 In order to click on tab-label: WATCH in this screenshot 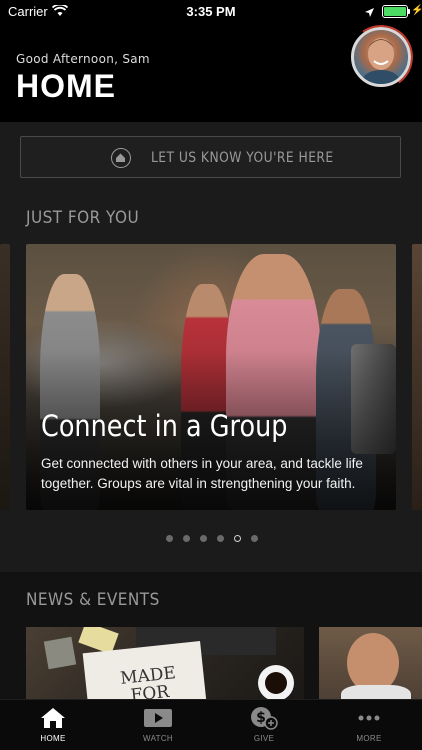, I will do `click(158, 738)`.